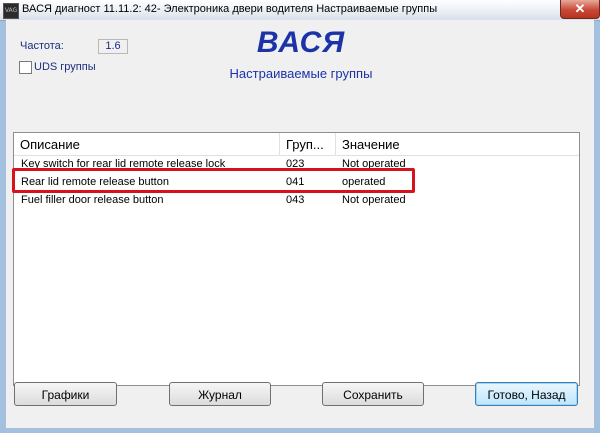 The height and width of the screenshot is (433, 600). I want to click on graphs-button: Графики, so click(65, 394).